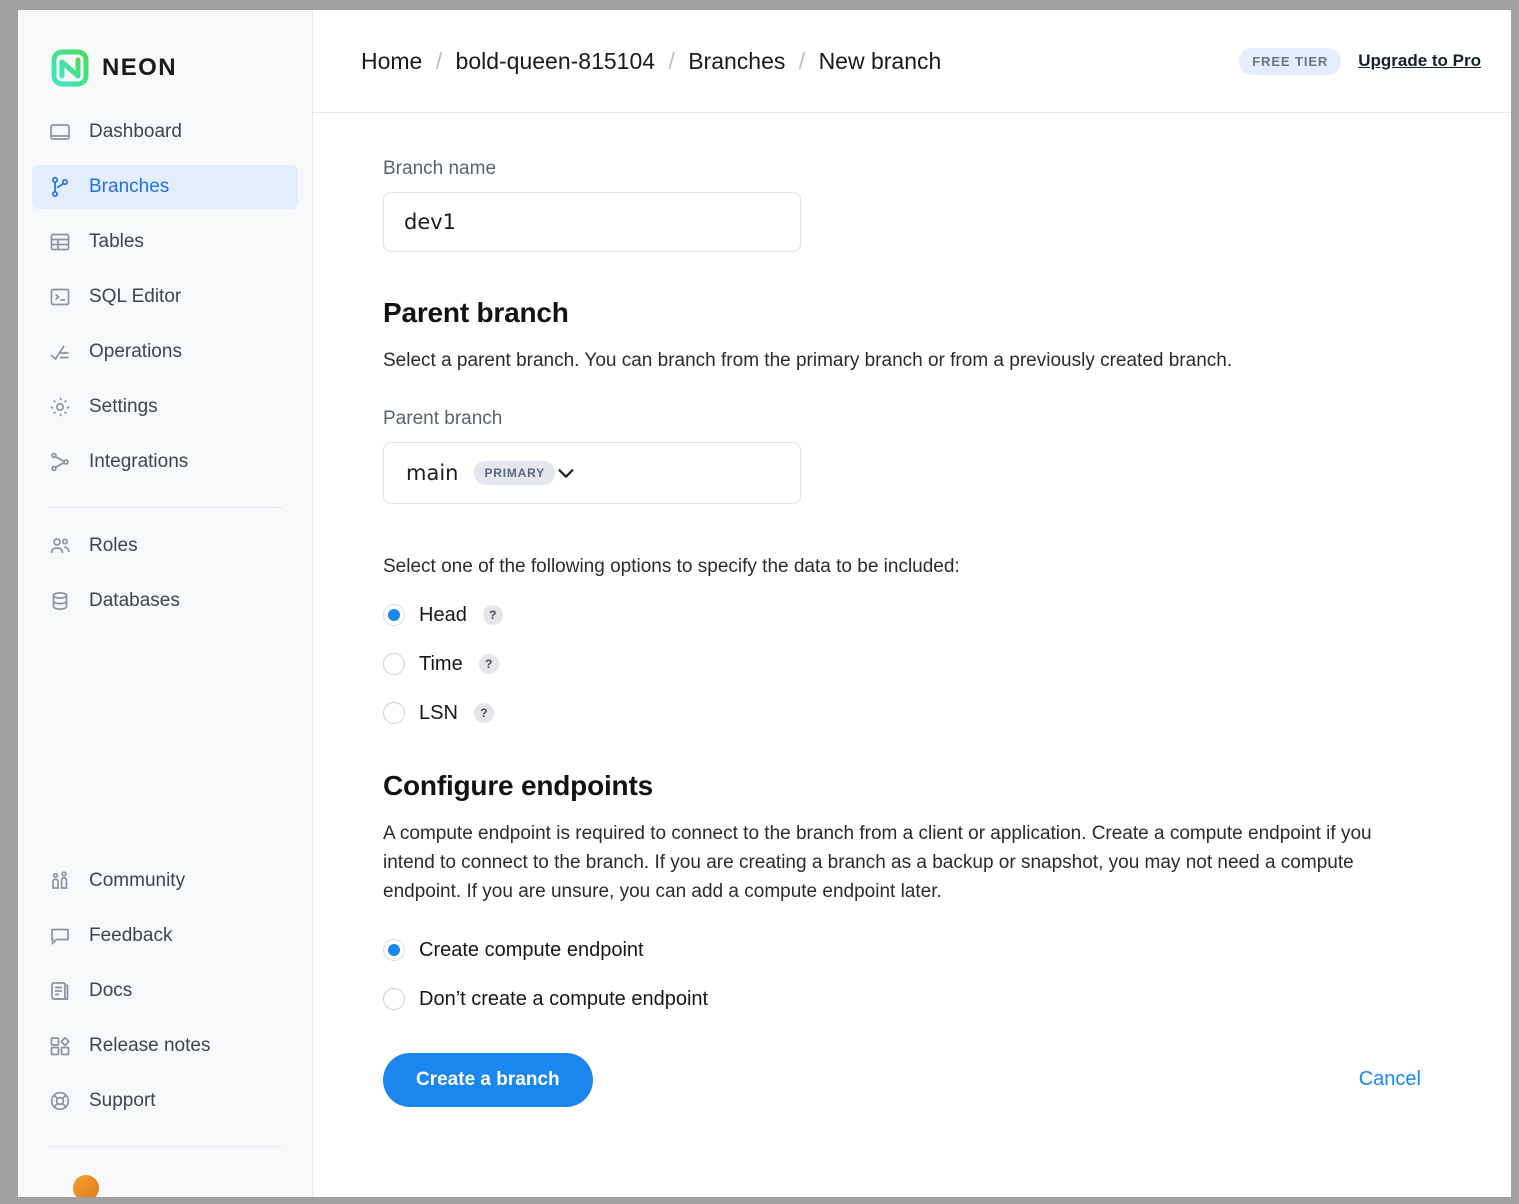  I want to click on sidebar-item-label: Databases, so click(134, 600).